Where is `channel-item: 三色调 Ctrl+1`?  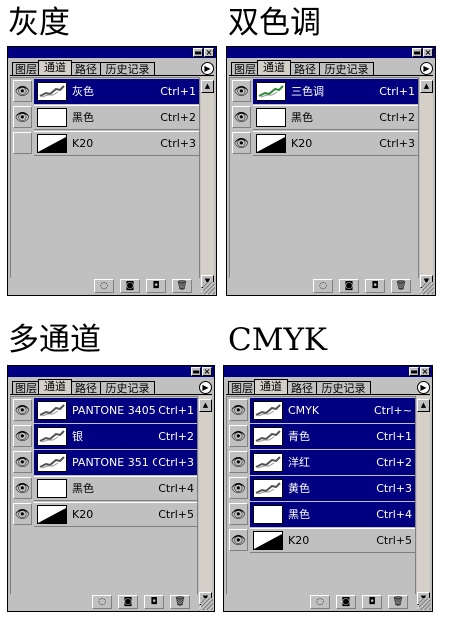 channel-item: 三色调 Ctrl+1 is located at coordinates (335, 91).